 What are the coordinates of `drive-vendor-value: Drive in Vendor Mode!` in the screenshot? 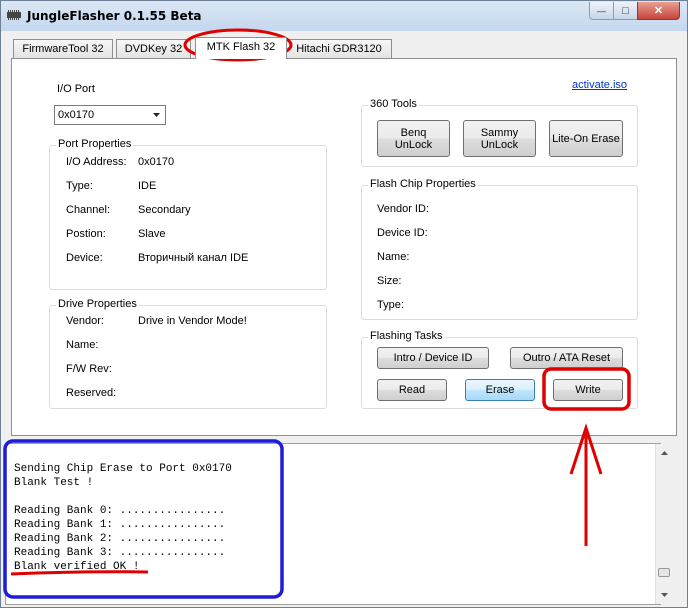 It's located at (192, 321).